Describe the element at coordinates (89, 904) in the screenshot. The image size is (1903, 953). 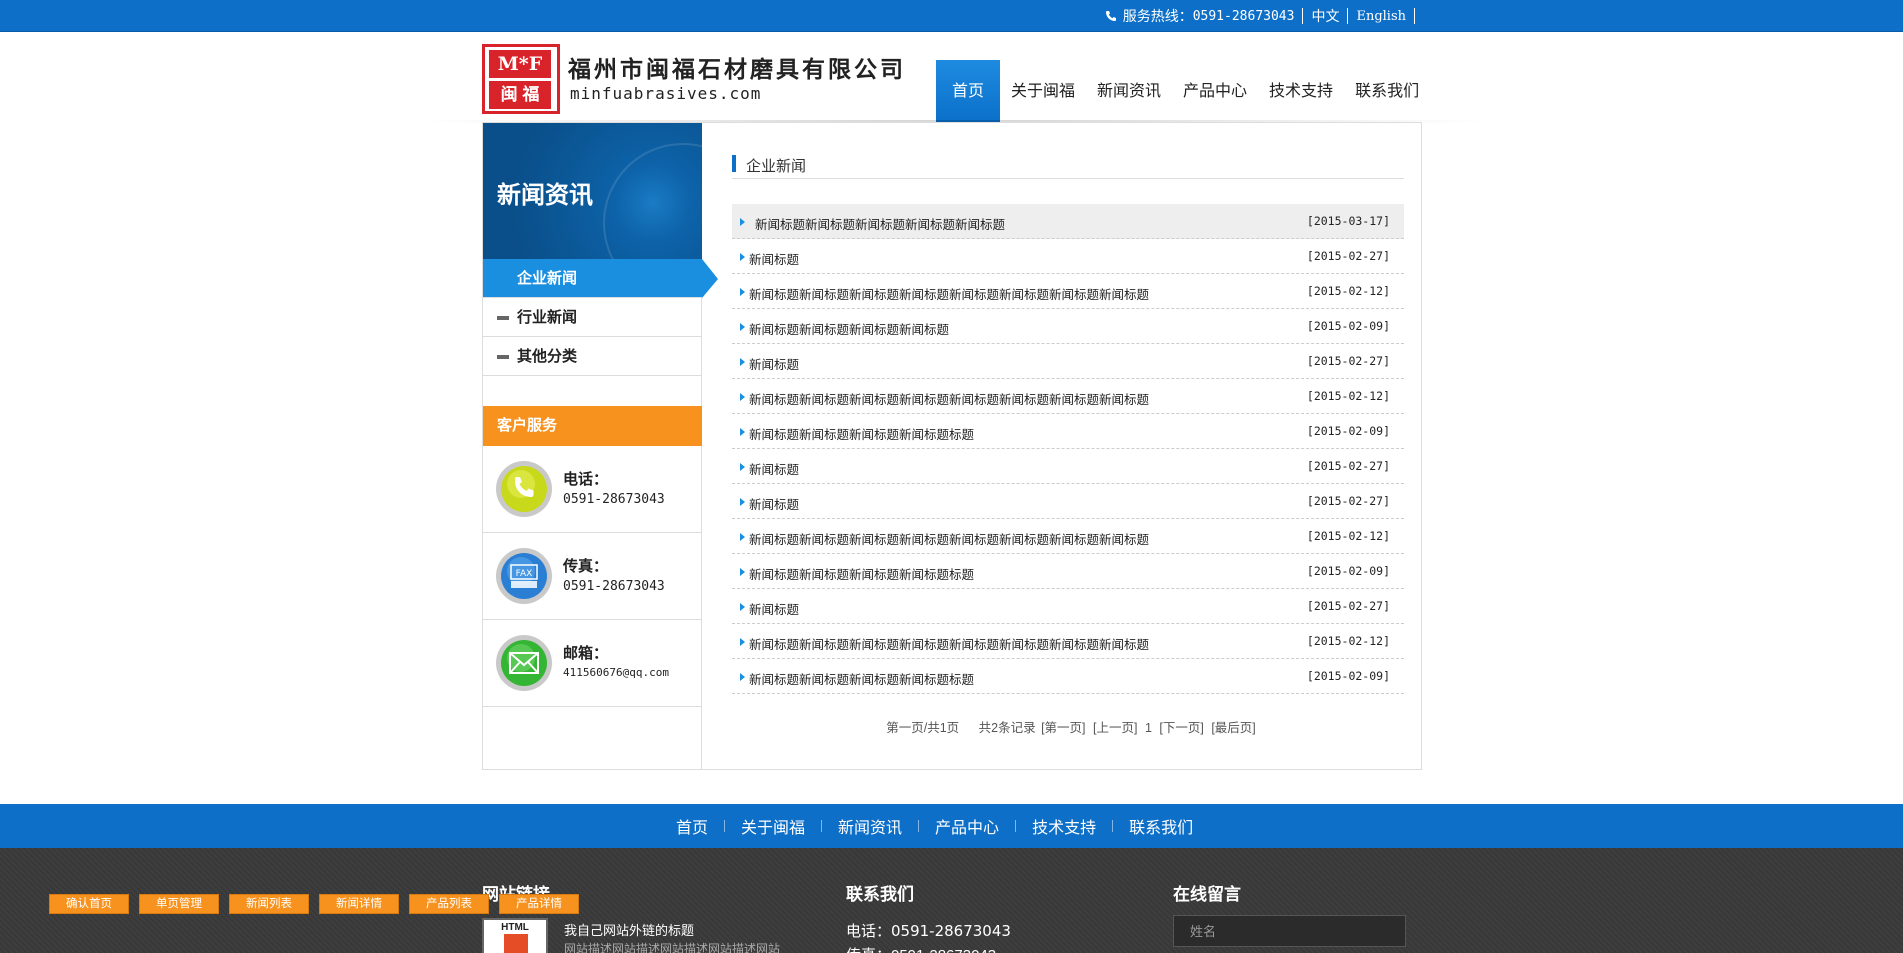
I see `admin-confirm-home-button: 确认首页` at that location.